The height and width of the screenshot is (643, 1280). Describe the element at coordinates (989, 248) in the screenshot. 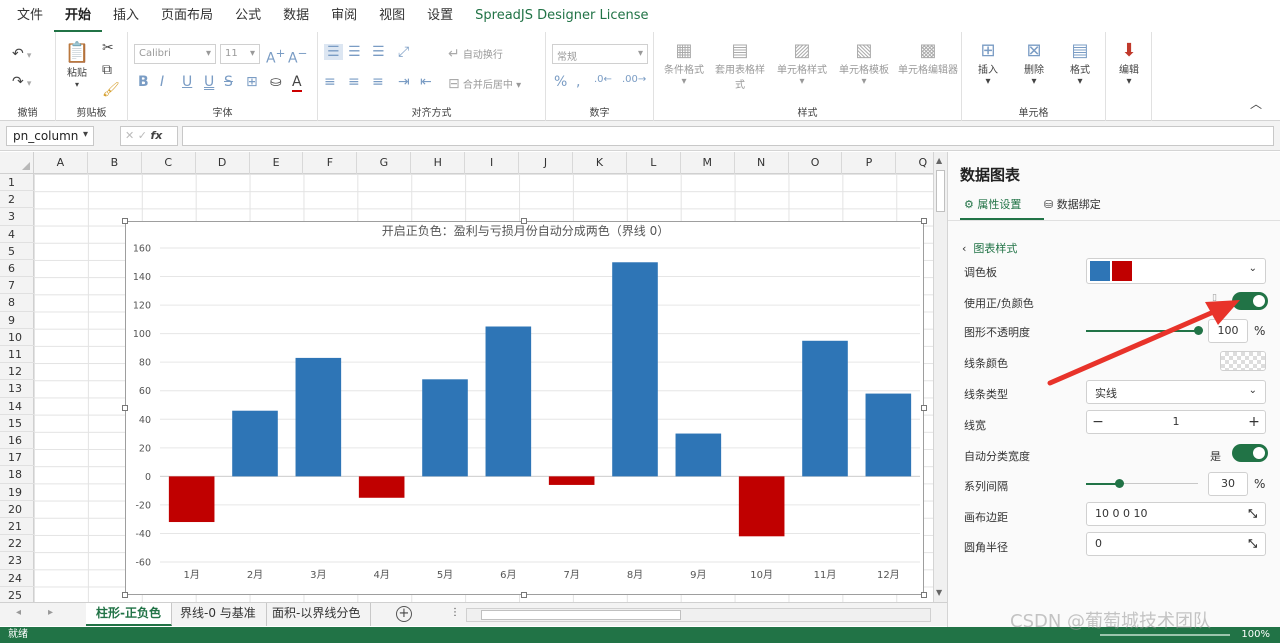

I see `section-chart-style: ‹ 图表样式` at that location.